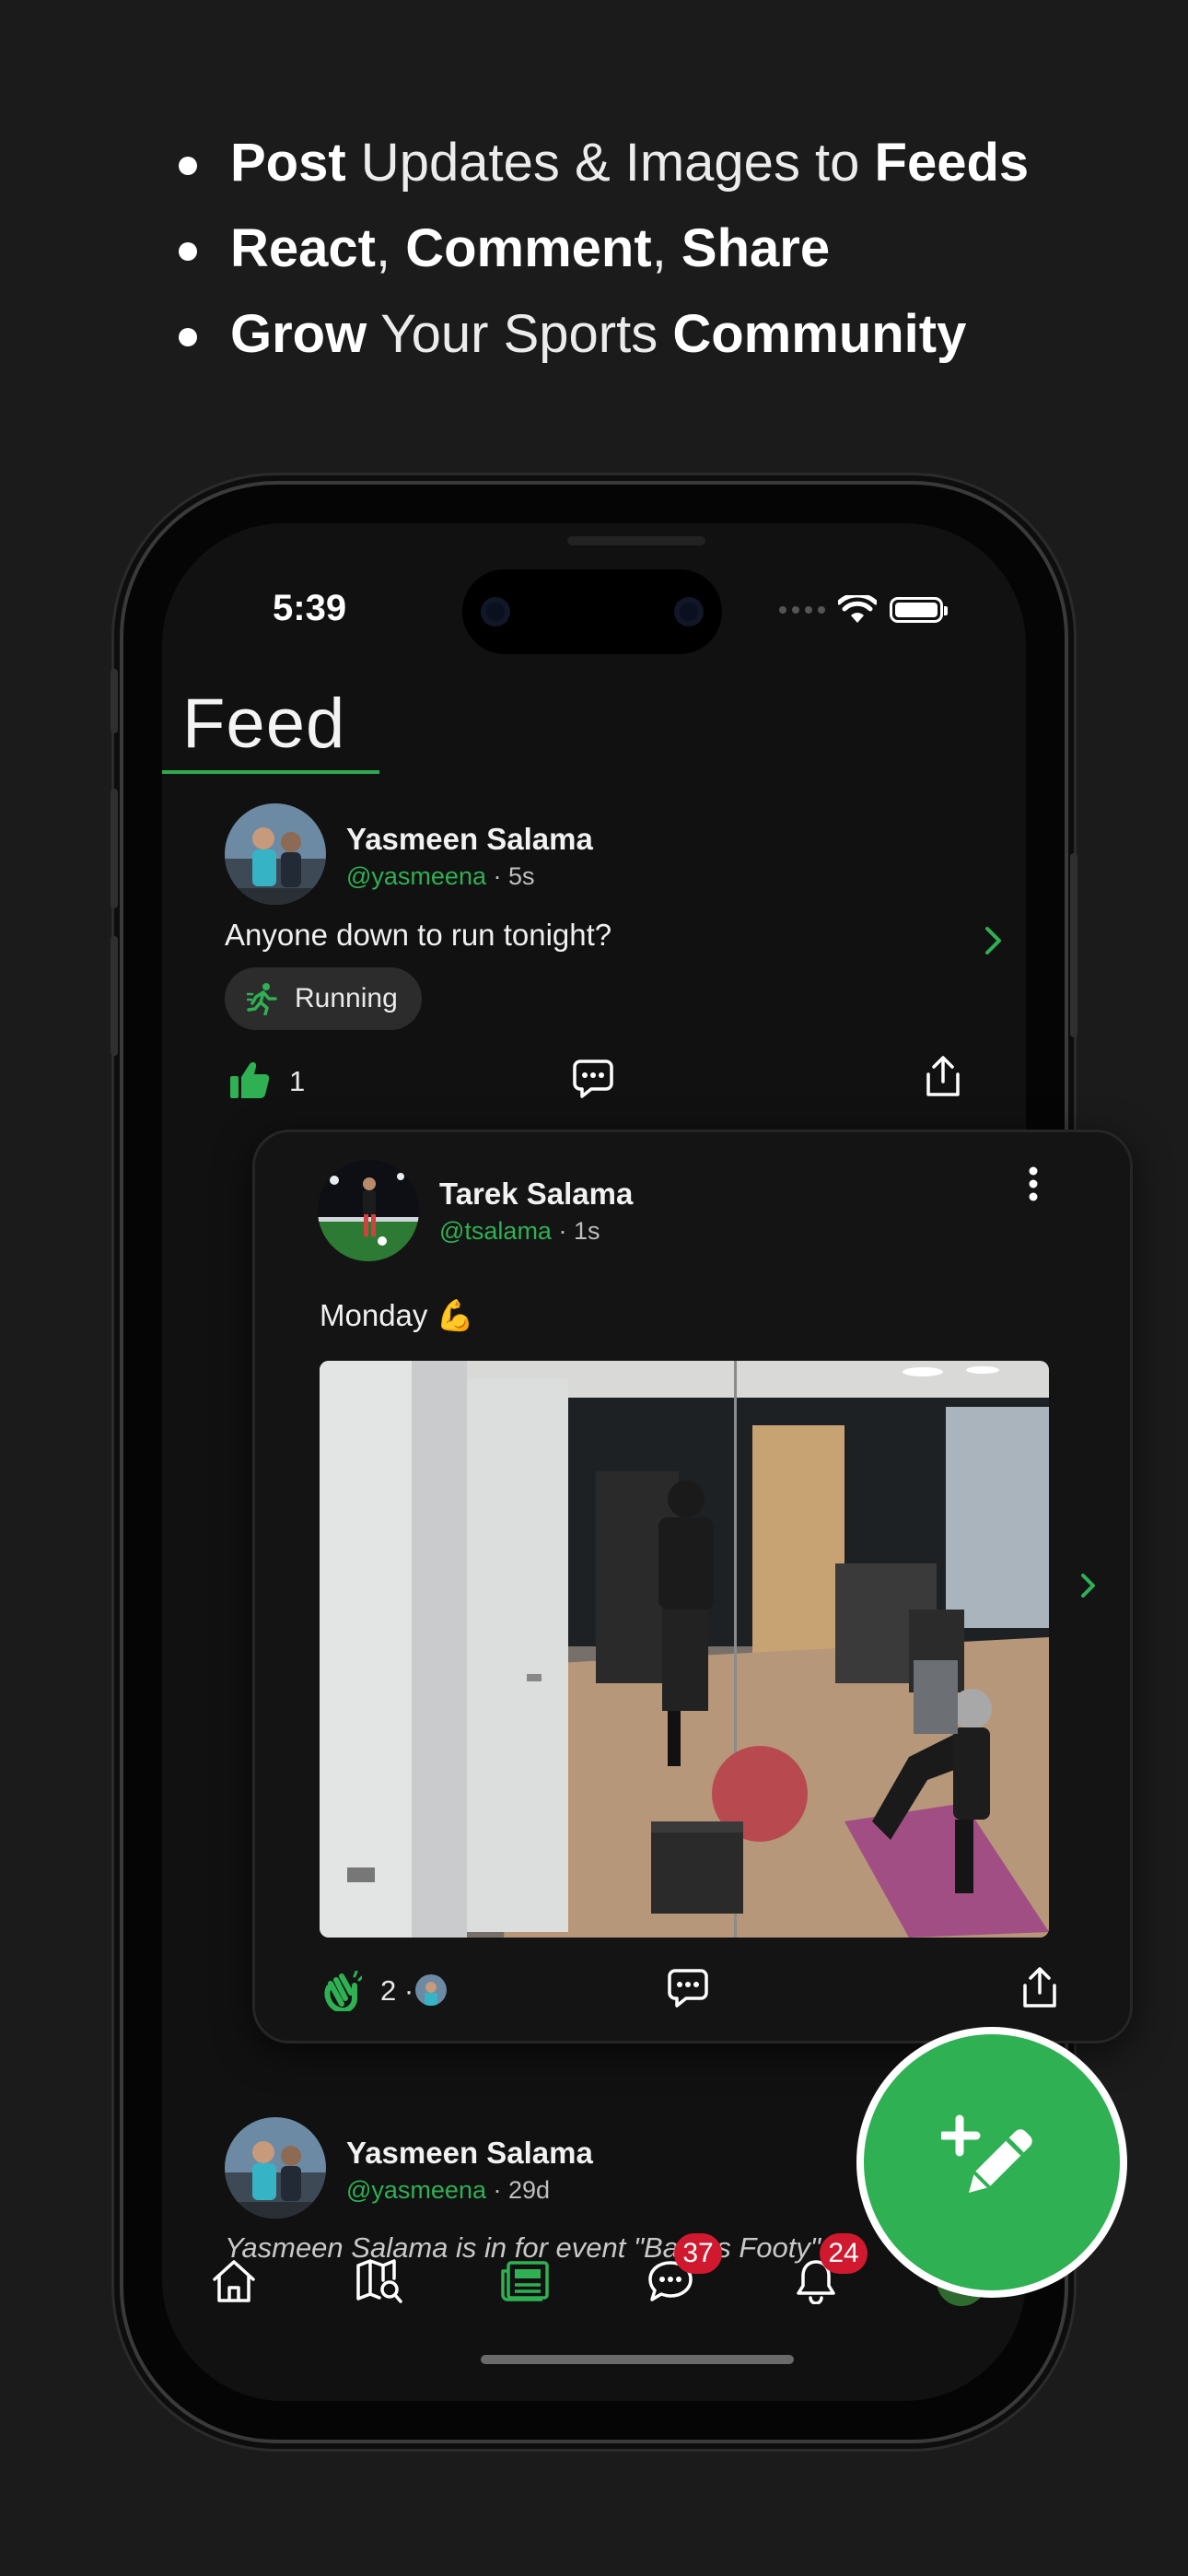 The width and height of the screenshot is (1188, 2576). I want to click on status-indicators, so click(863, 610).